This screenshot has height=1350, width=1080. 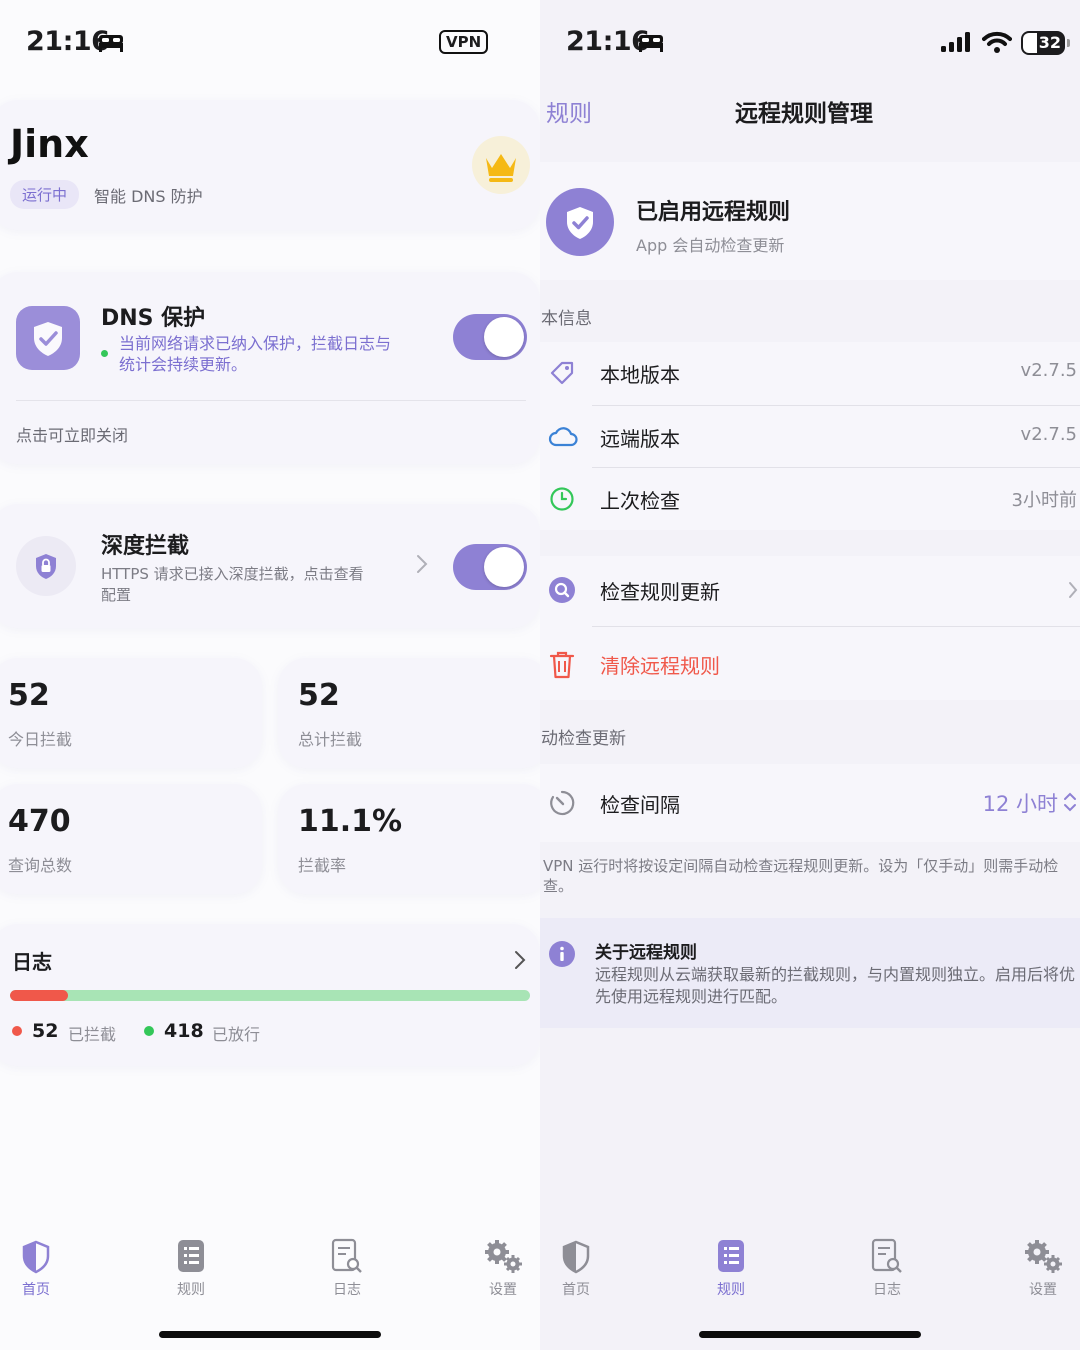 I want to click on dns-toggle, so click(x=490, y=337).